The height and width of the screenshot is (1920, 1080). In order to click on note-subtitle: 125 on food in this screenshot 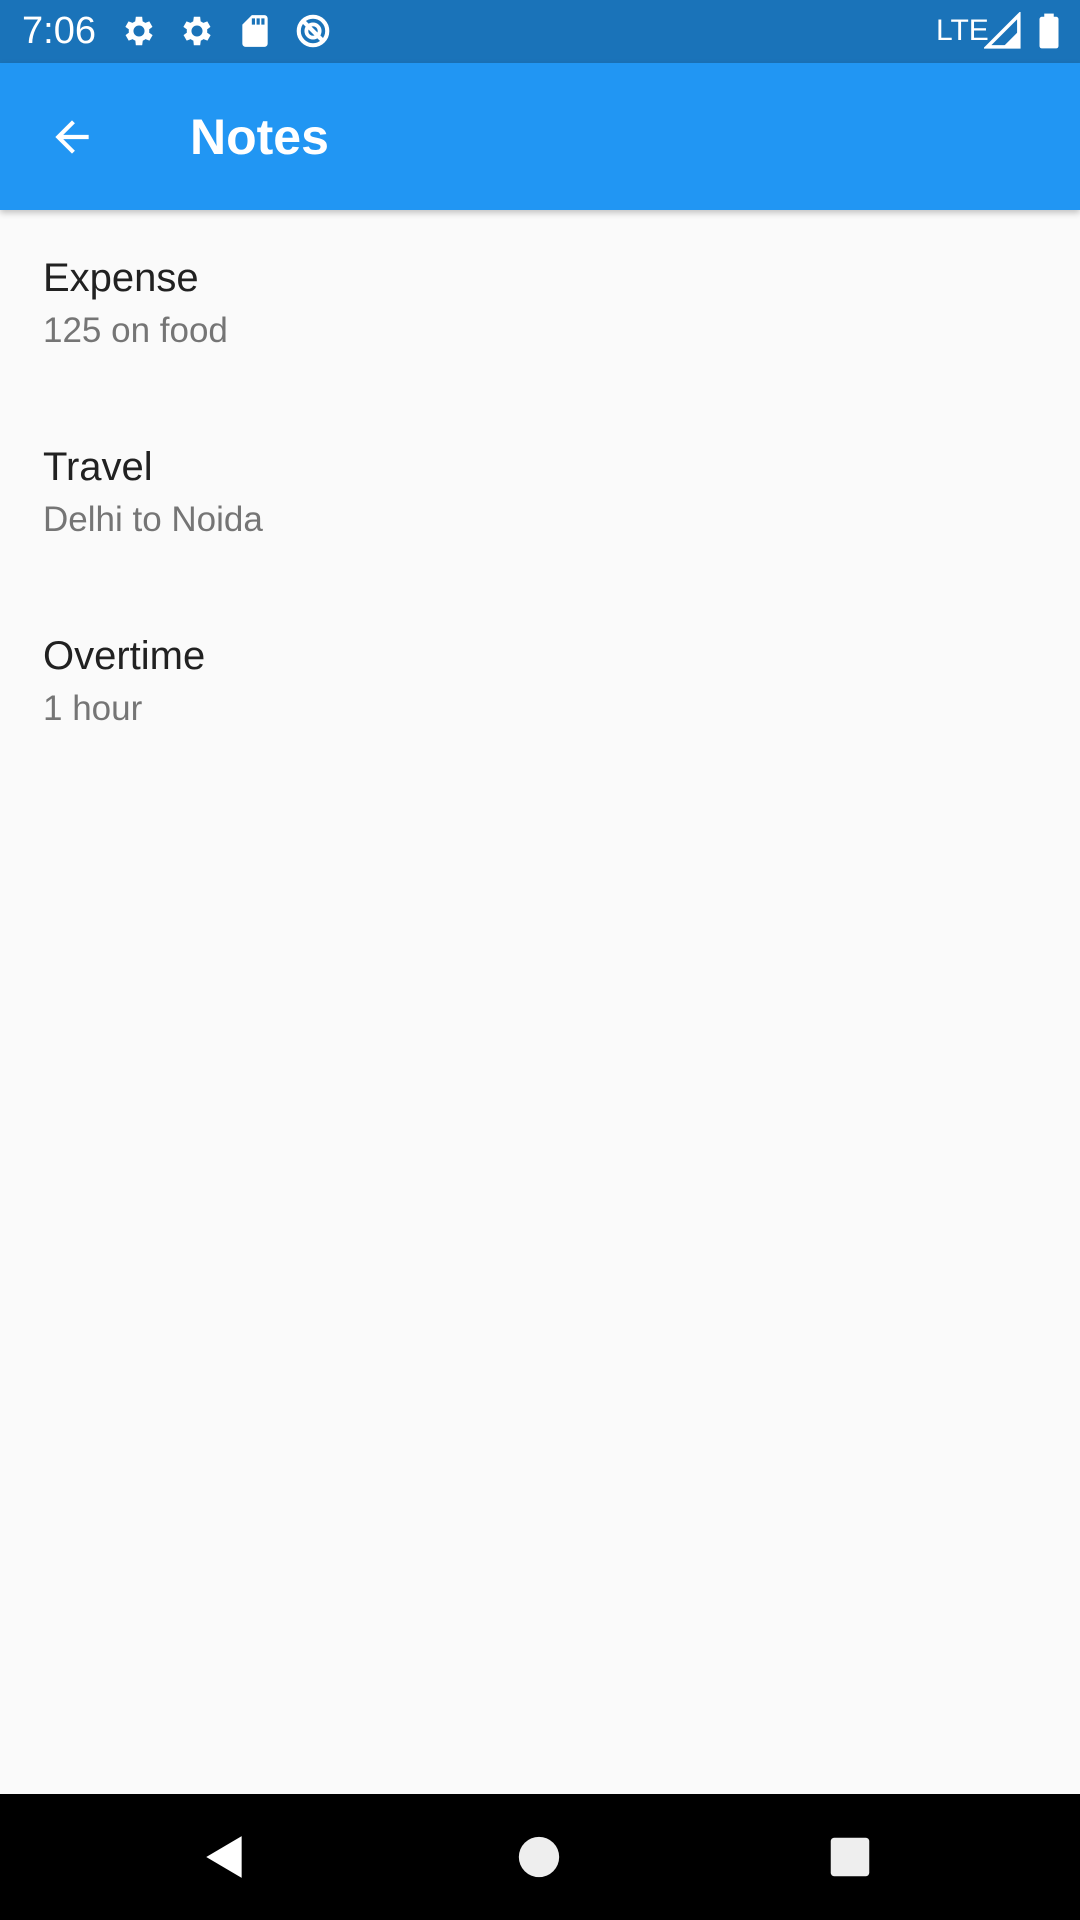, I will do `click(135, 330)`.